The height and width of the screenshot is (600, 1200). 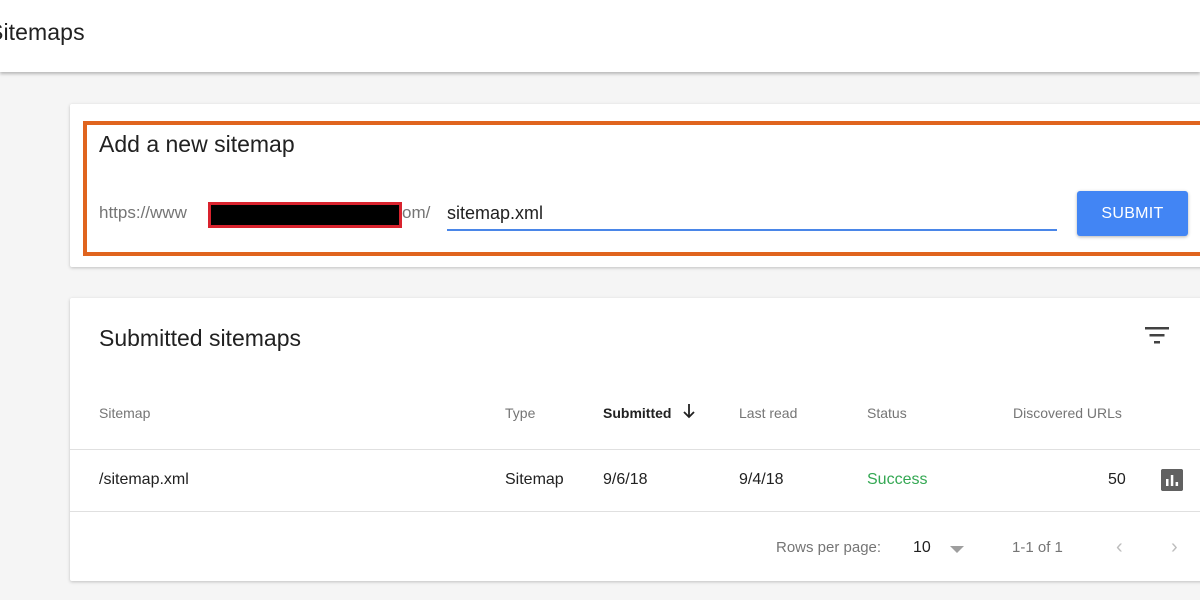 What do you see at coordinates (143, 212) in the screenshot?
I see `url-prefix: https://www` at bounding box center [143, 212].